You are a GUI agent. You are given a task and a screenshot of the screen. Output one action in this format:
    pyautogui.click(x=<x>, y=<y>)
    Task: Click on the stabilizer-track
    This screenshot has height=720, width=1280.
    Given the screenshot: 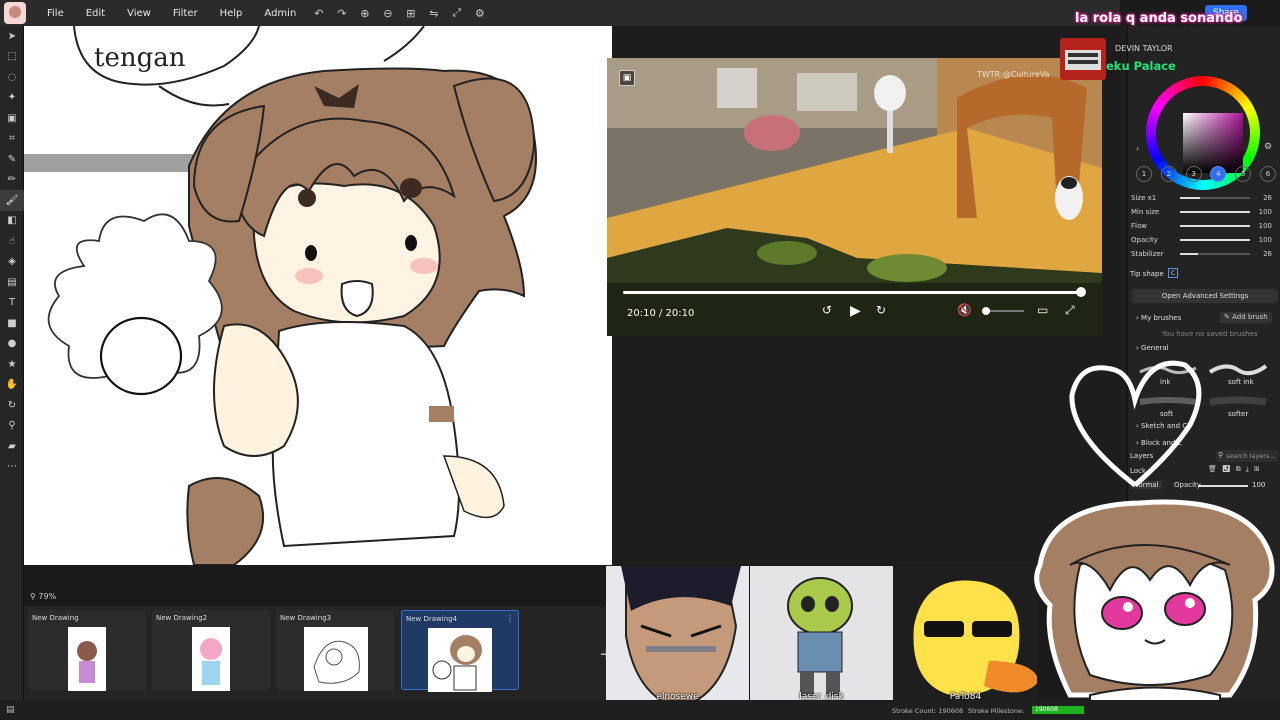 What is the action you would take?
    pyautogui.click(x=1215, y=254)
    